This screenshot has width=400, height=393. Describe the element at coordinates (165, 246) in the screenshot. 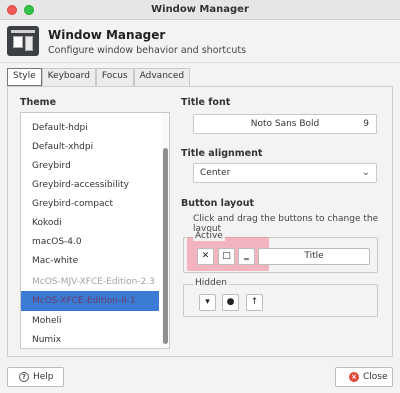

I see `theme-scrollbar-thumb` at that location.